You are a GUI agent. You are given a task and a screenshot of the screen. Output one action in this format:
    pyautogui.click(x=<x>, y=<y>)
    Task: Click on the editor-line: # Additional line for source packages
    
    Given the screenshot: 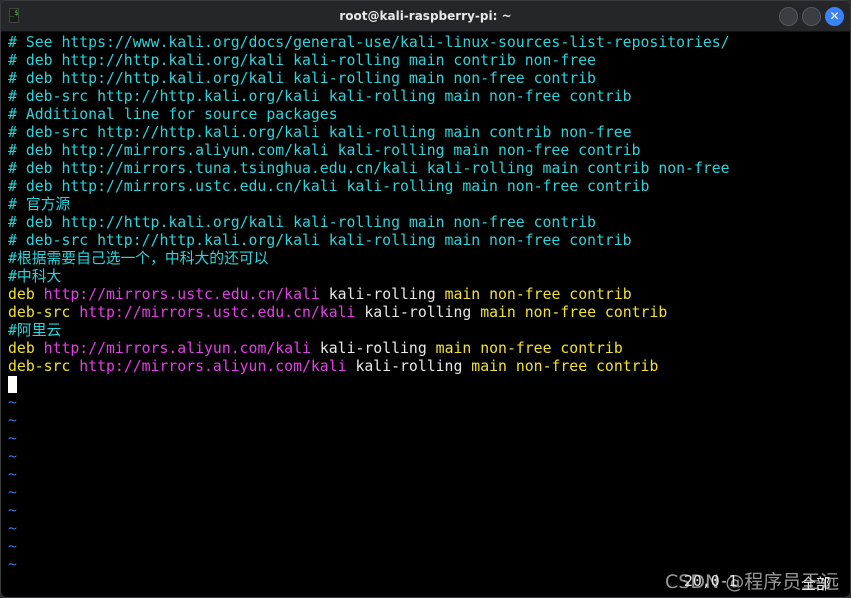 What is the action you would take?
    pyautogui.click(x=369, y=115)
    